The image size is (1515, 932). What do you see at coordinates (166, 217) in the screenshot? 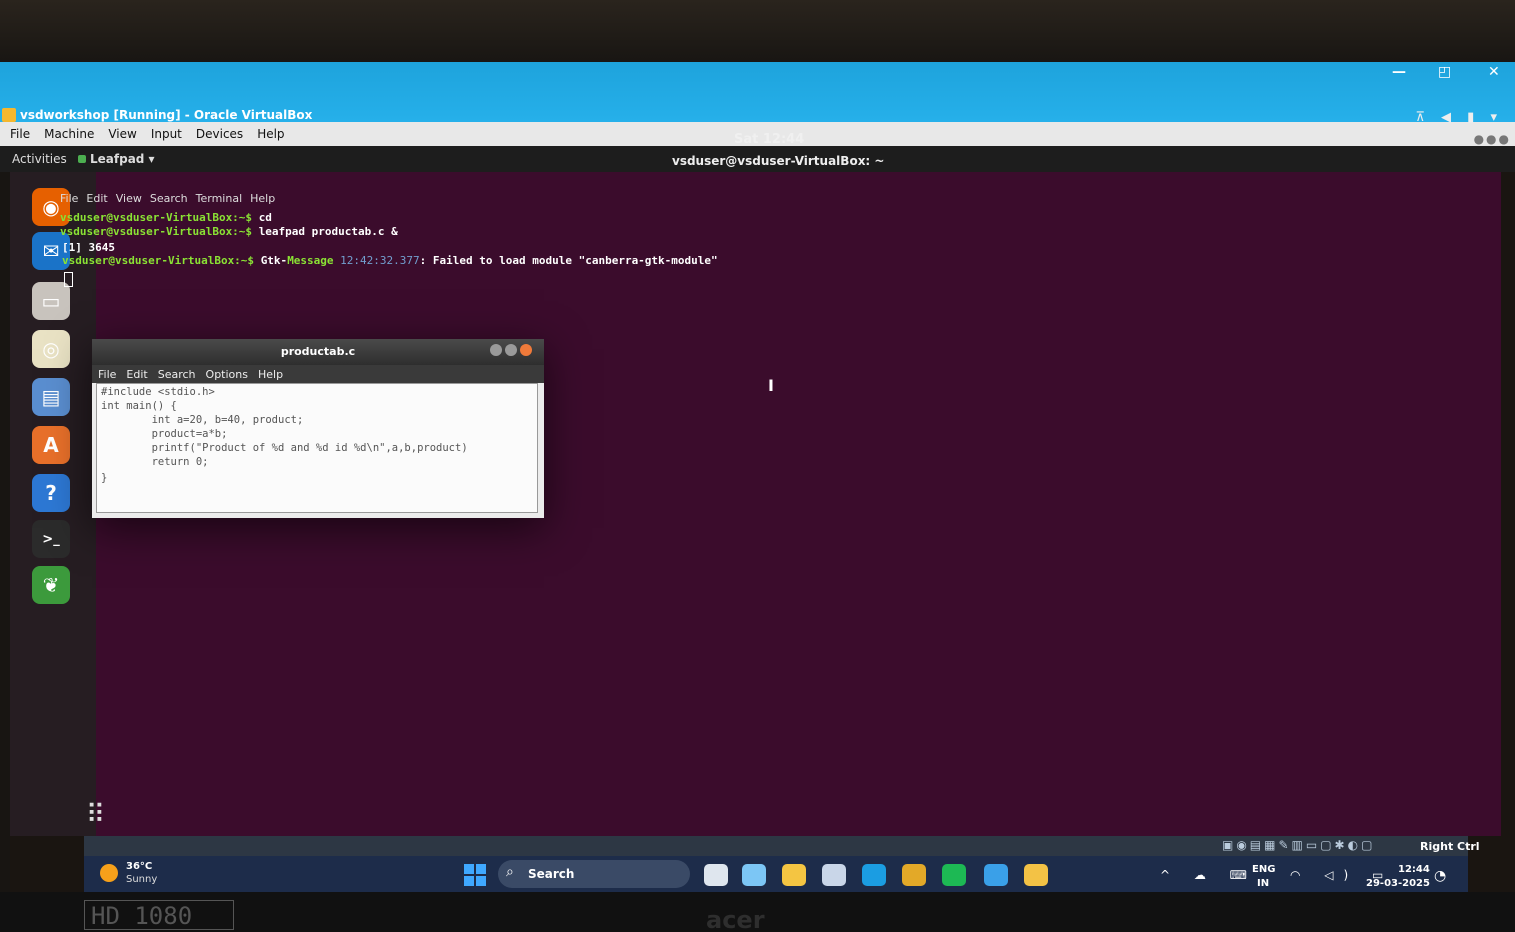
I see `terminal-line: vsduser@vsduser-VirtualBox:~$ cd` at bounding box center [166, 217].